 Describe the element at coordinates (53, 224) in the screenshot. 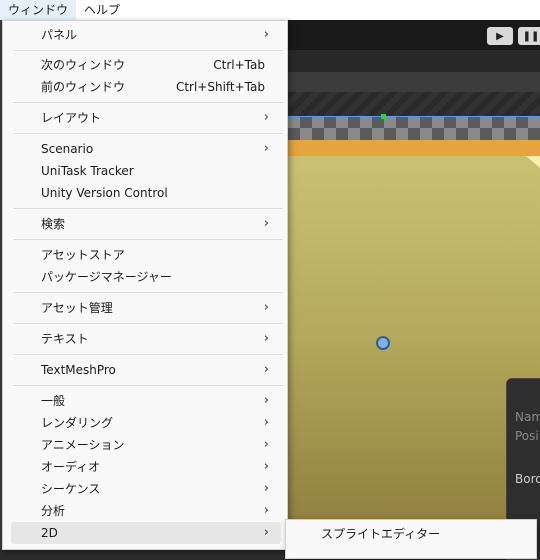

I see `menu-item-label: 検索` at that location.